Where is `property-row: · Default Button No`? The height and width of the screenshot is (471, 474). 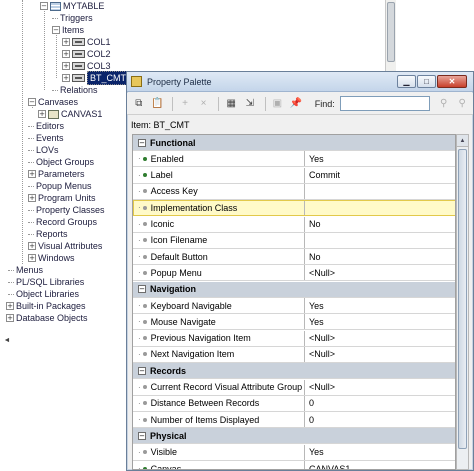 property-row: · Default Button No is located at coordinates (294, 257).